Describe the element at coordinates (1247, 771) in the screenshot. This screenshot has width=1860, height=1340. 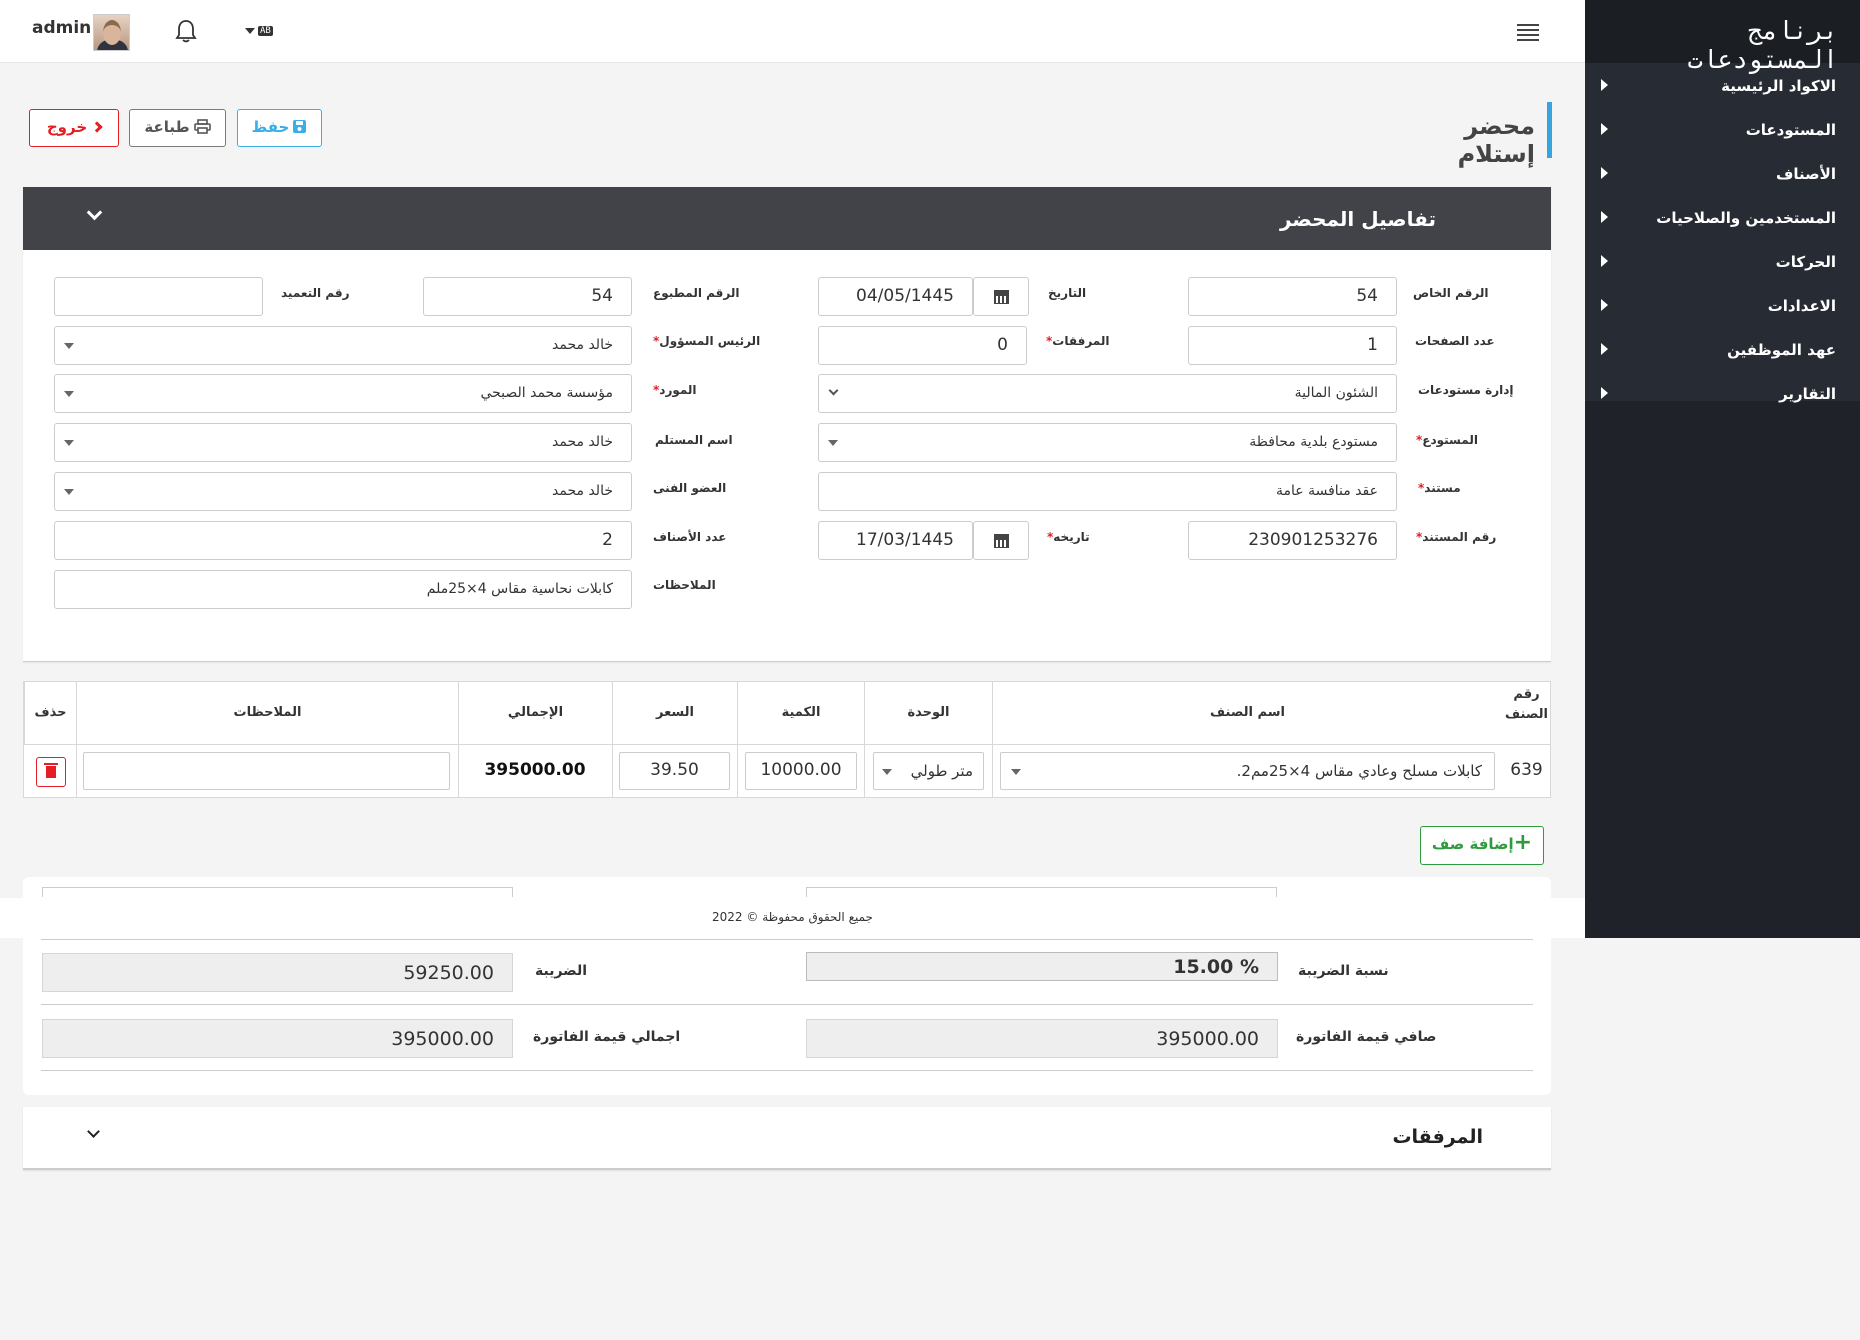
I see `item-name-select: كابلات مسلح وعادي مقاس 4×25مم2.` at that location.